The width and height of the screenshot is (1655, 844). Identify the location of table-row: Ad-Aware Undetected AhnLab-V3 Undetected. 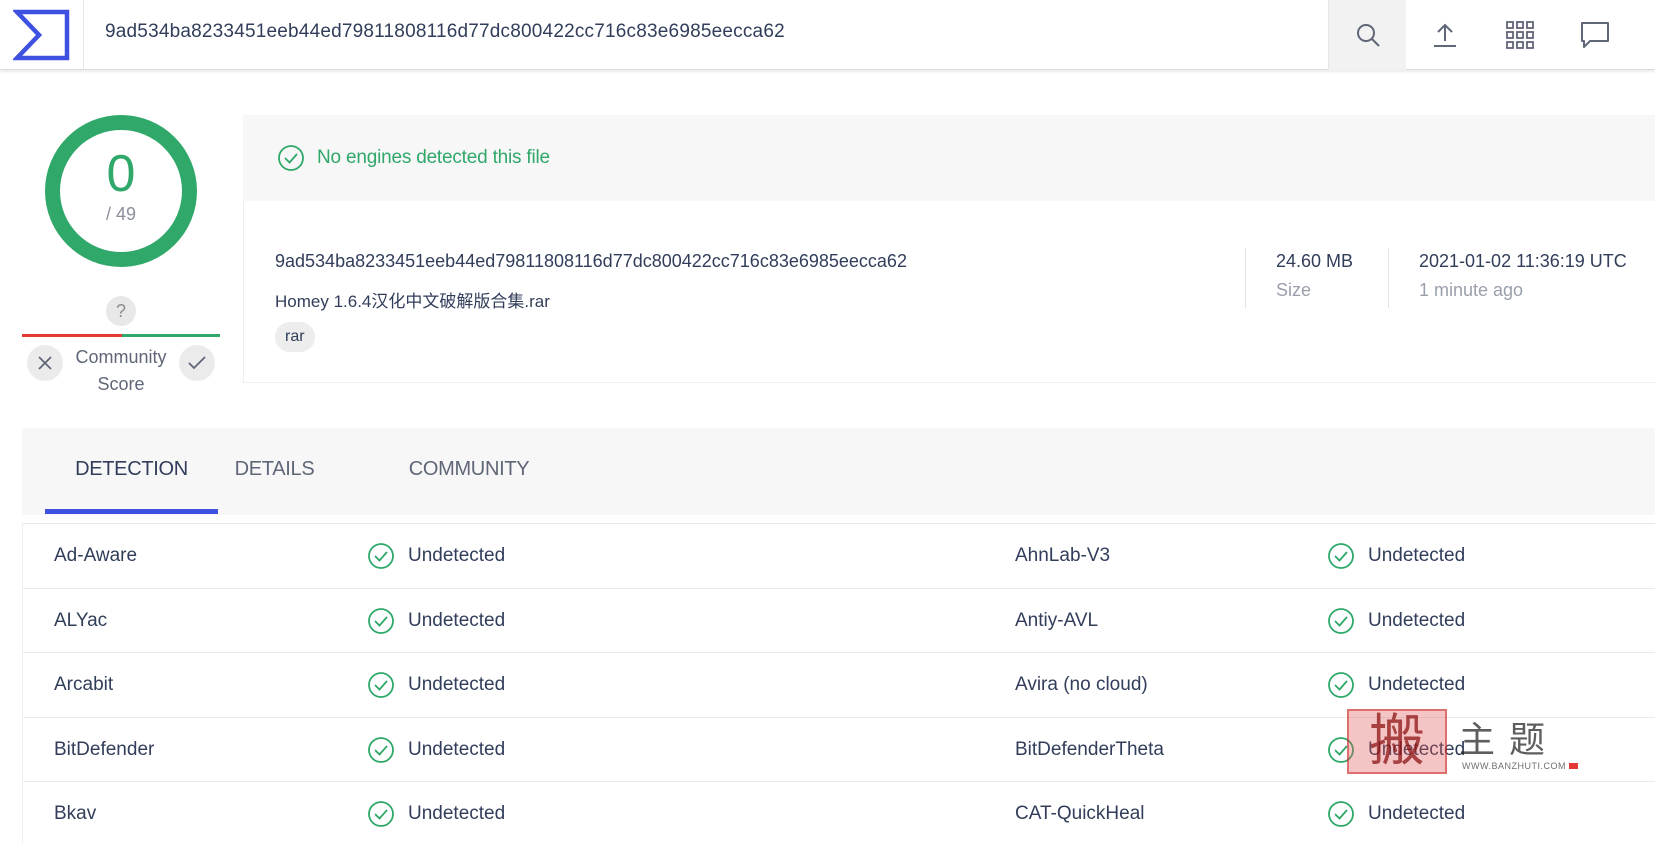
(839, 556).